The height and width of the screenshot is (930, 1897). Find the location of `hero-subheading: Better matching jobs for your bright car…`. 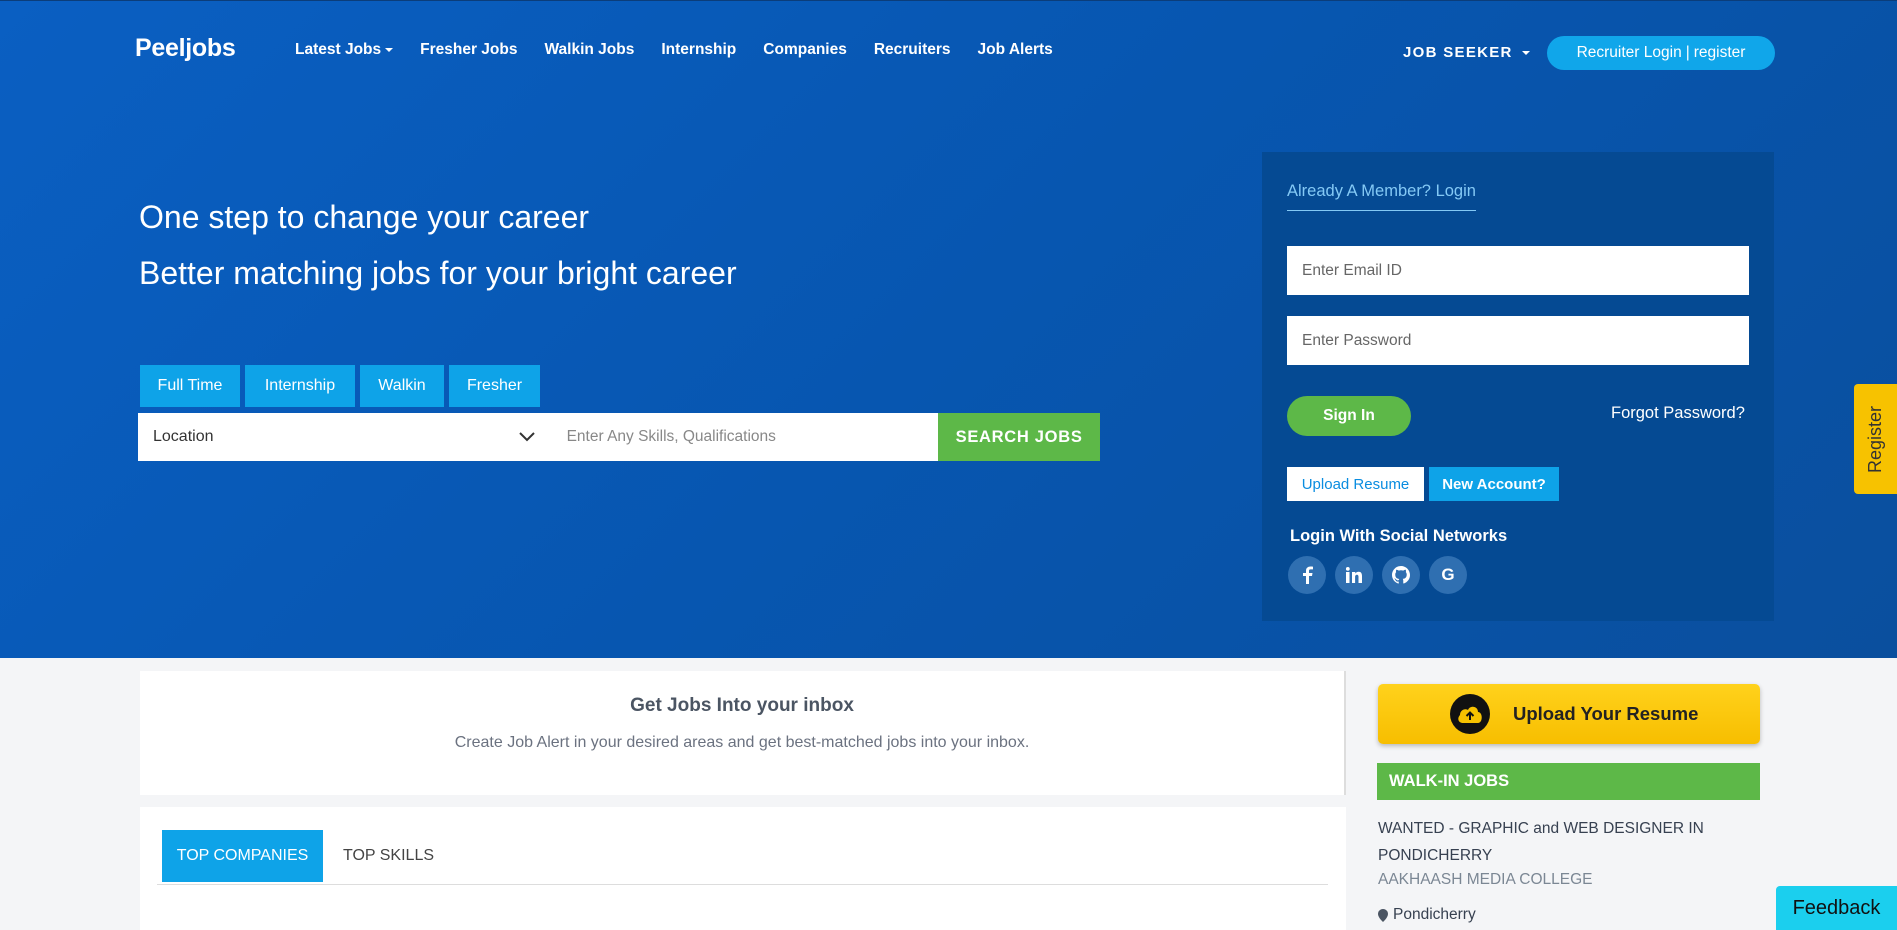

hero-subheading: Better matching jobs for your bright car… is located at coordinates (438, 273).